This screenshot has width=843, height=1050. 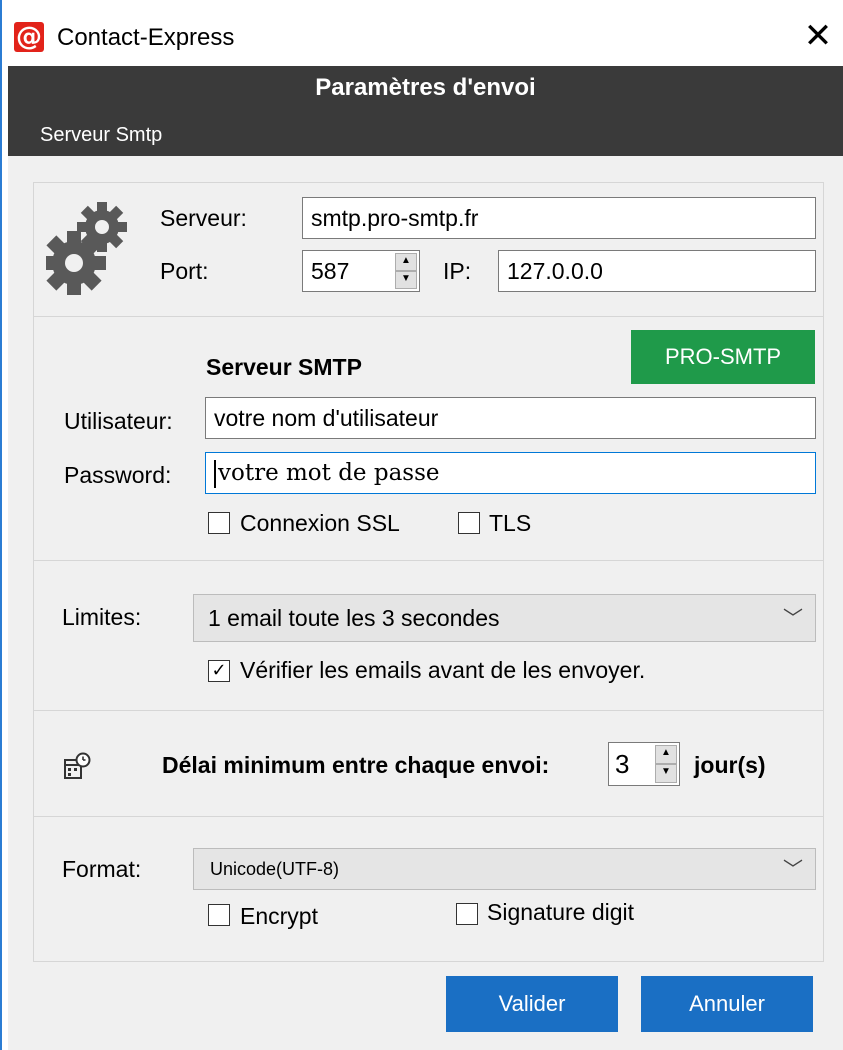 I want to click on format-dropdown: Unicode(UTF-8) ﹀, so click(x=504, y=869).